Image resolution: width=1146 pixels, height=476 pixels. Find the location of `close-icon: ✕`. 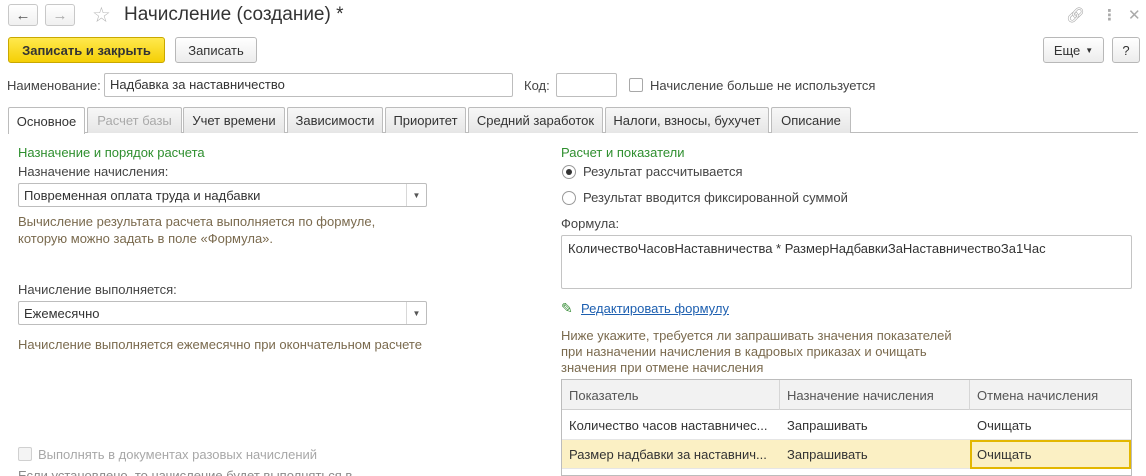

close-icon: ✕ is located at coordinates (1134, 15).